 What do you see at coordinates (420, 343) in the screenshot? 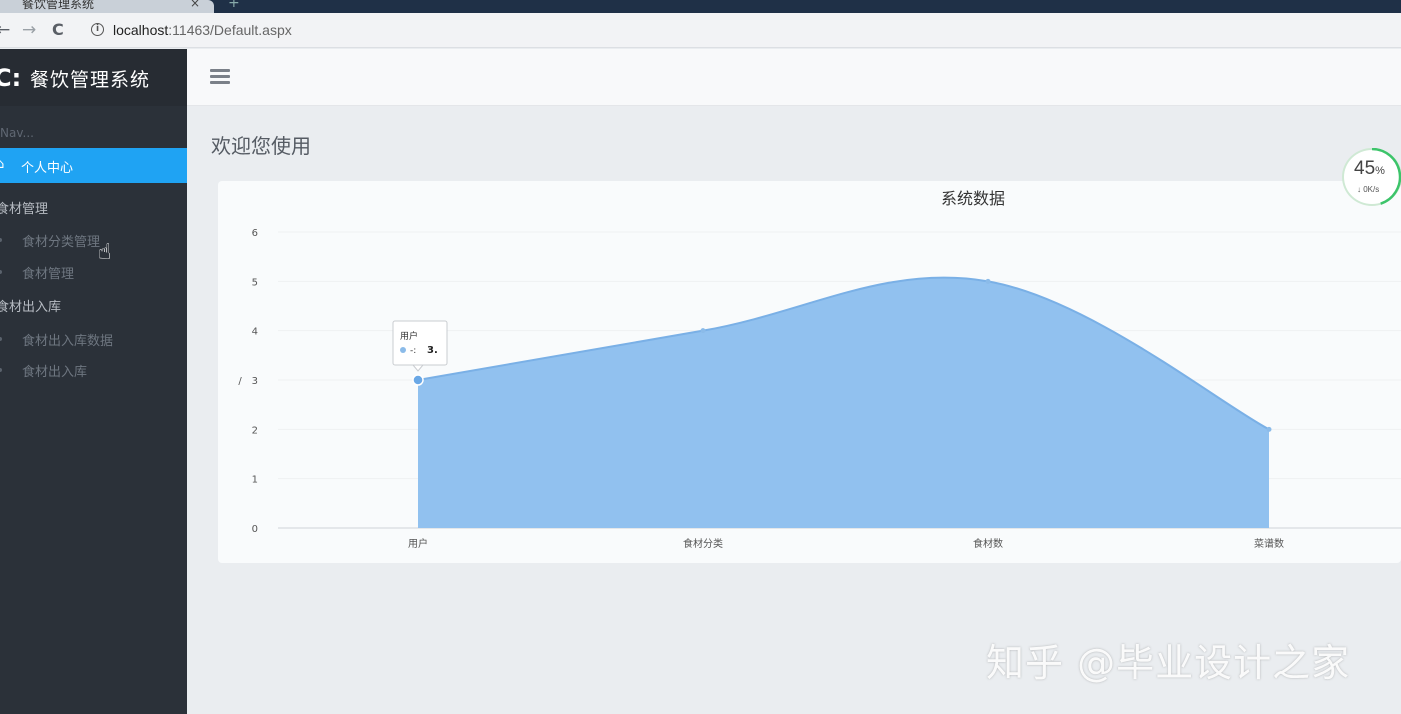
I see `tooltip-box` at bounding box center [420, 343].